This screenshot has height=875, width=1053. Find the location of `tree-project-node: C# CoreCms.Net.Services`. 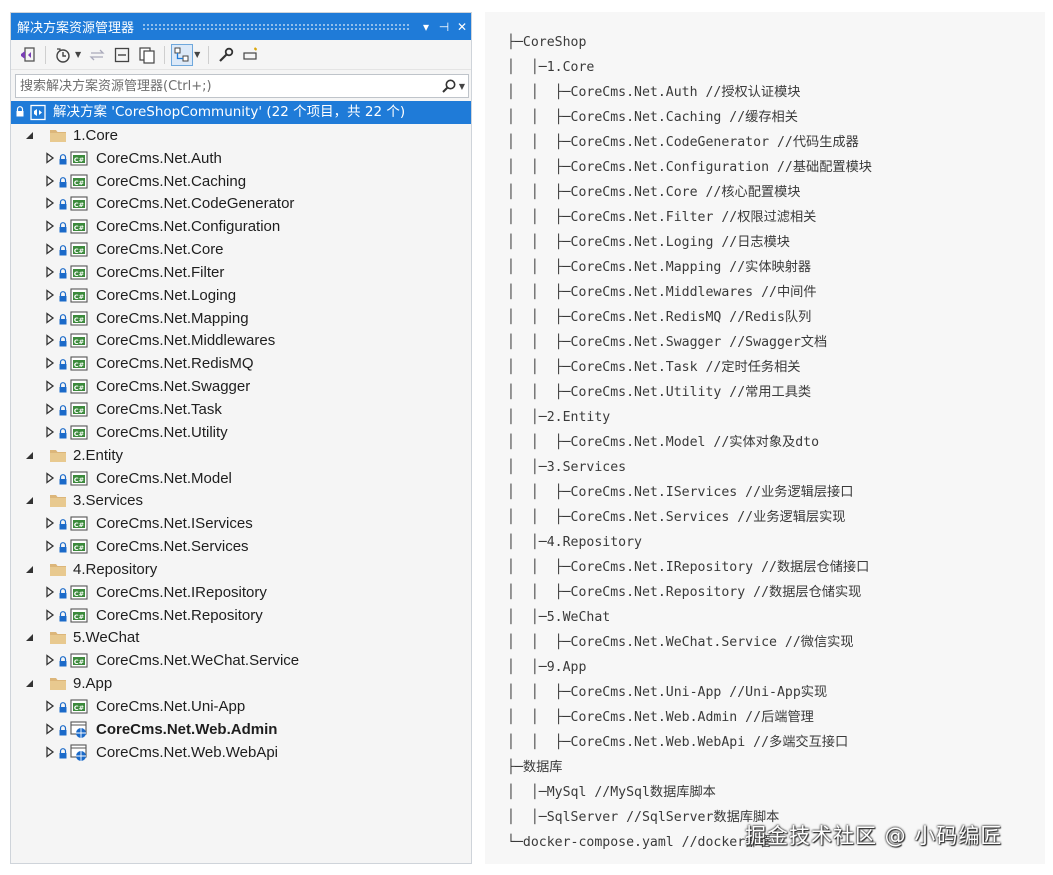

tree-project-node: C# CoreCms.Net.Services is located at coordinates (241, 546).